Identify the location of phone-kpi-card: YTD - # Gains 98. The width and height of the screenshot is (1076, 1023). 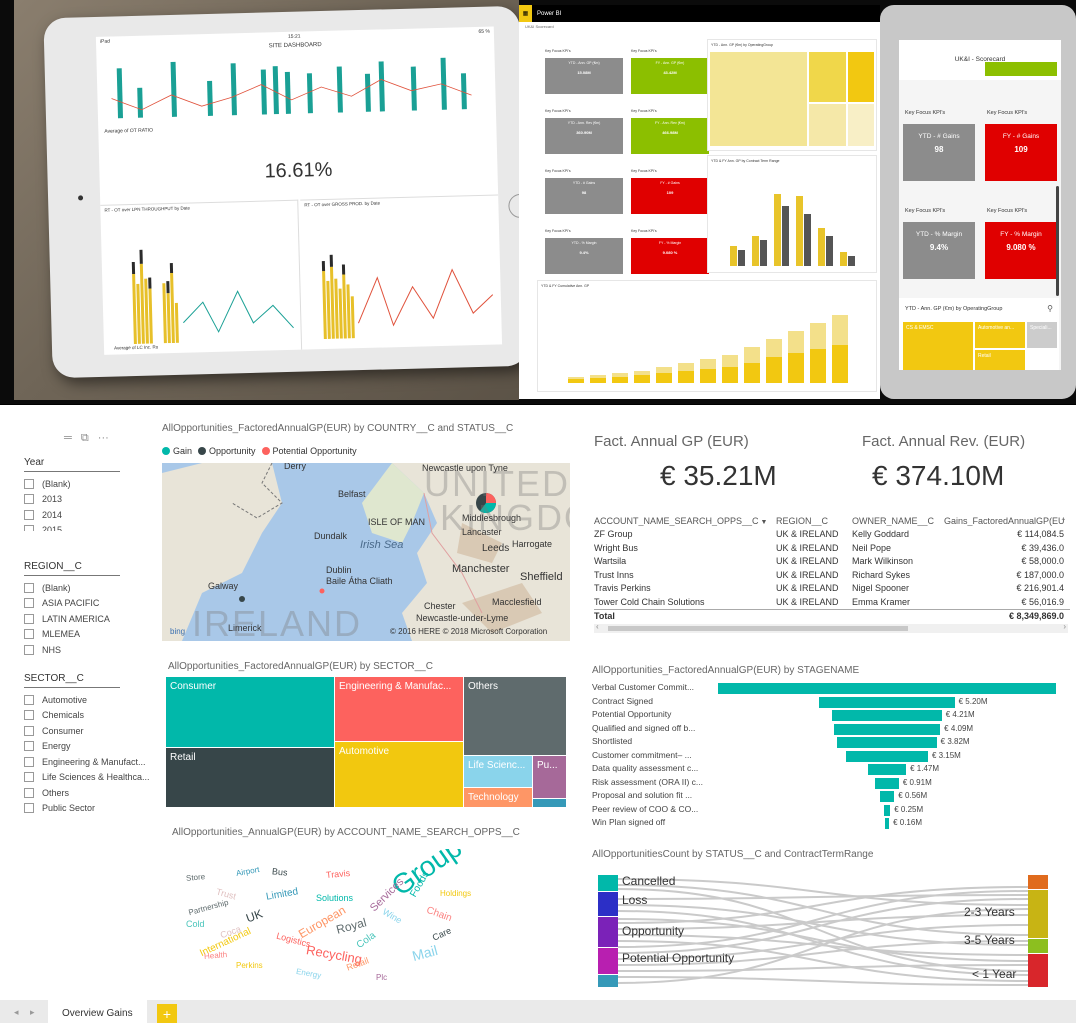
(939, 152).